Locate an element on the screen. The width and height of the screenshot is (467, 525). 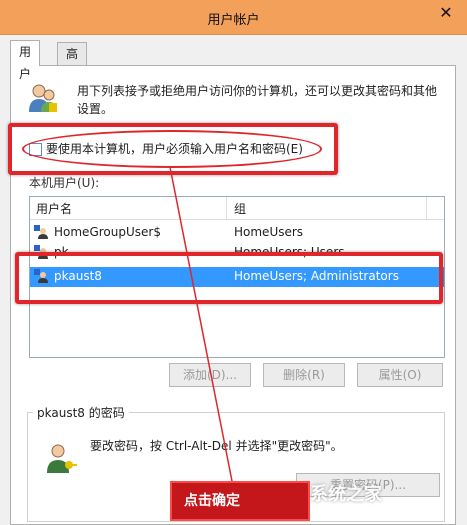
table-row: HomeGroupUser$ HomeUsers is located at coordinates (237, 233).